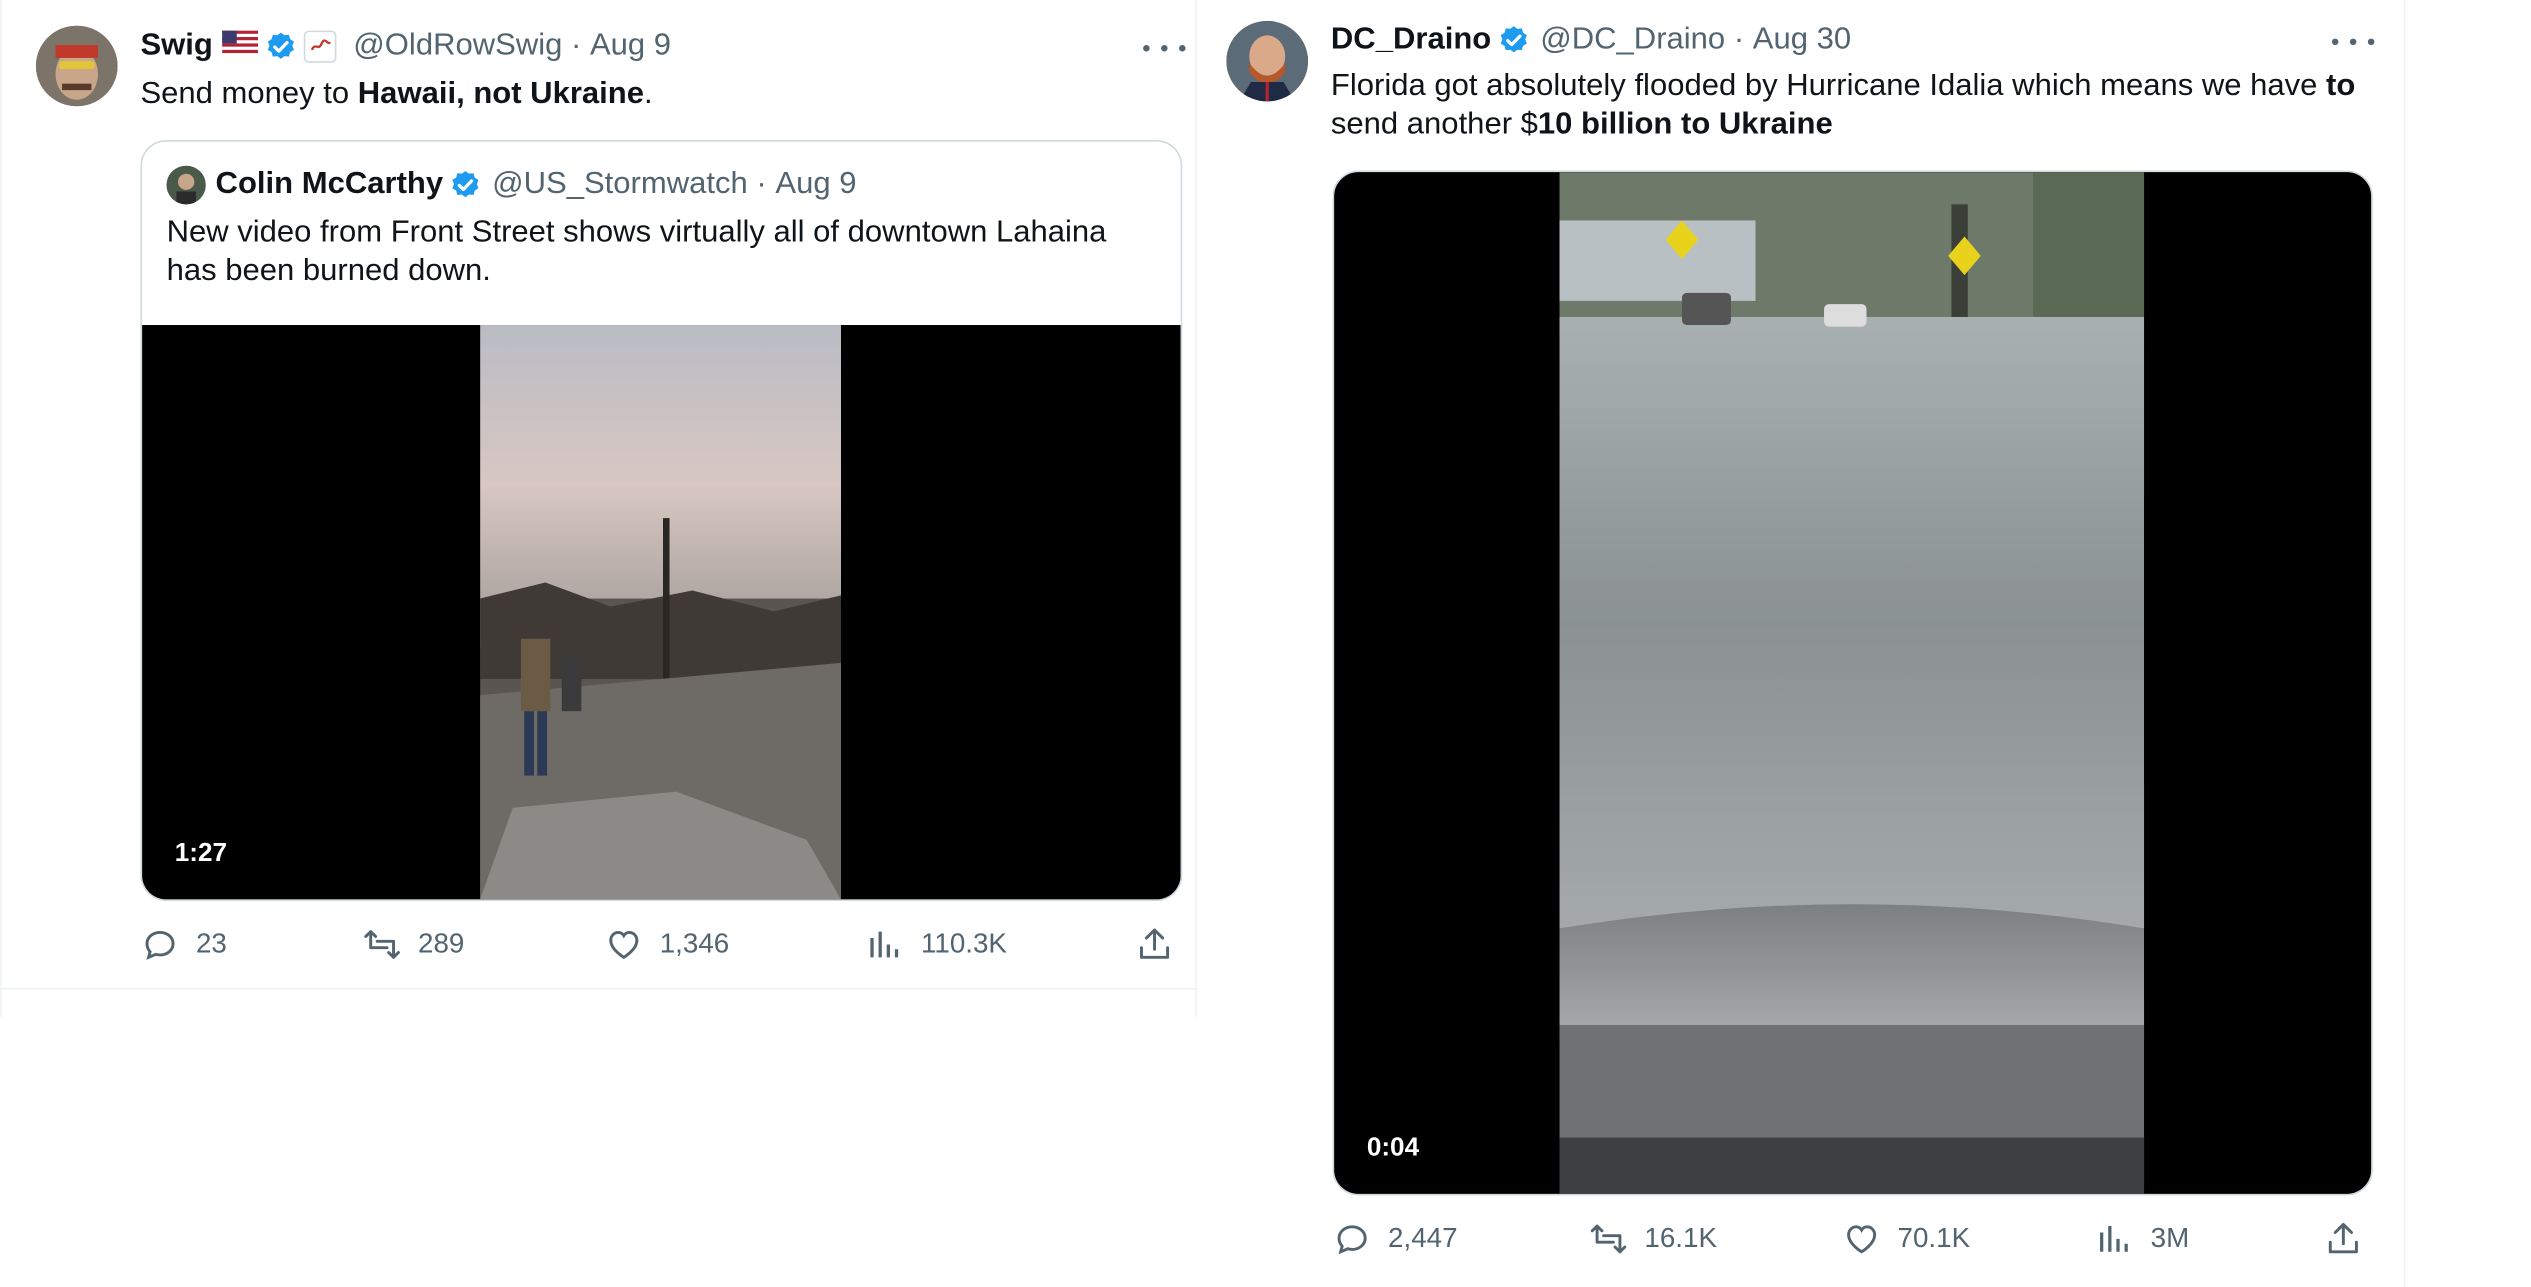  I want to click on views-button: 110.3K, so click(936, 944).